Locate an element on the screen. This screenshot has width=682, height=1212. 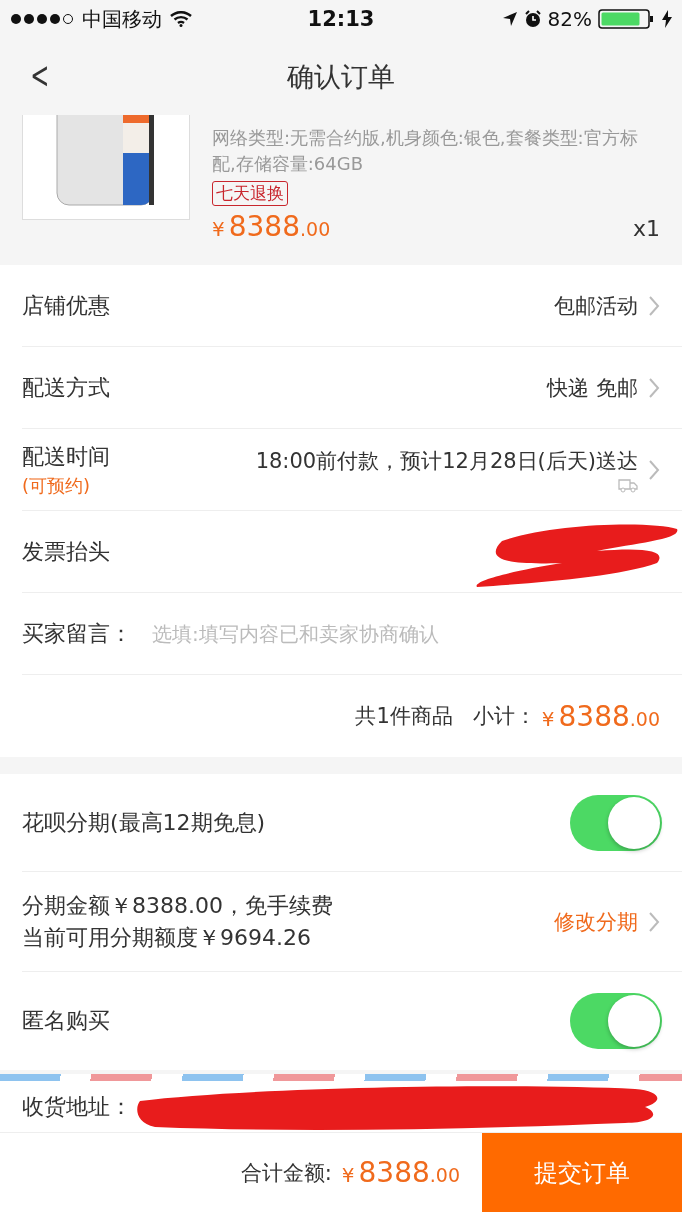
row-label: 买家留言： is located at coordinates (77, 633).